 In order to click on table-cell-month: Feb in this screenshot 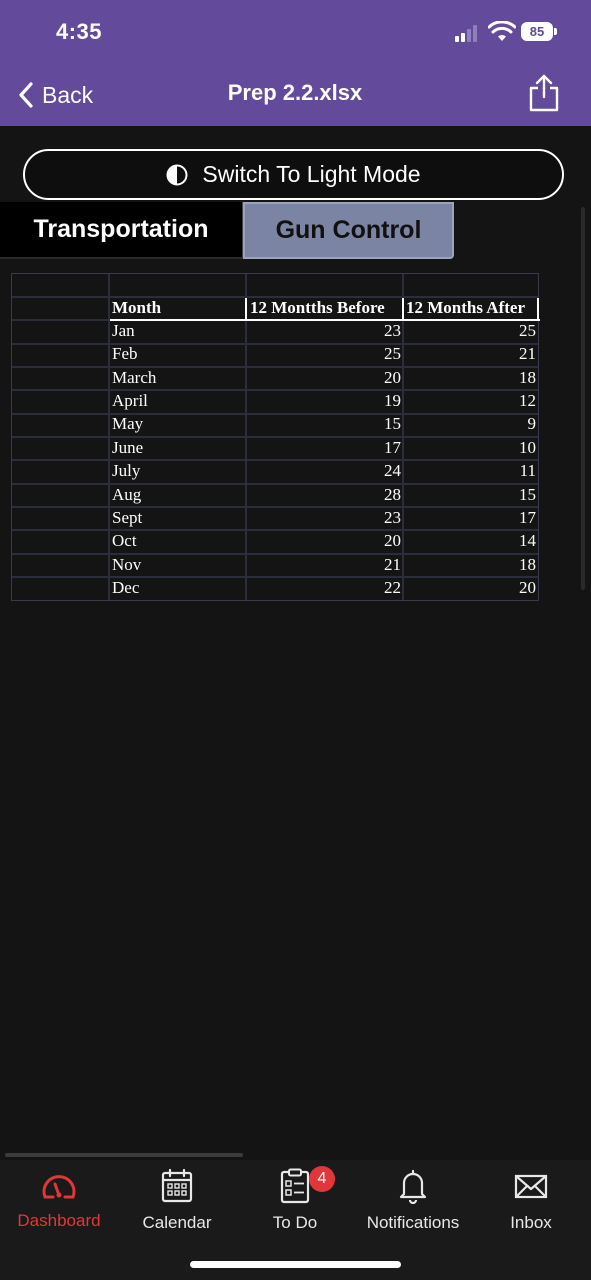, I will do `click(125, 353)`.